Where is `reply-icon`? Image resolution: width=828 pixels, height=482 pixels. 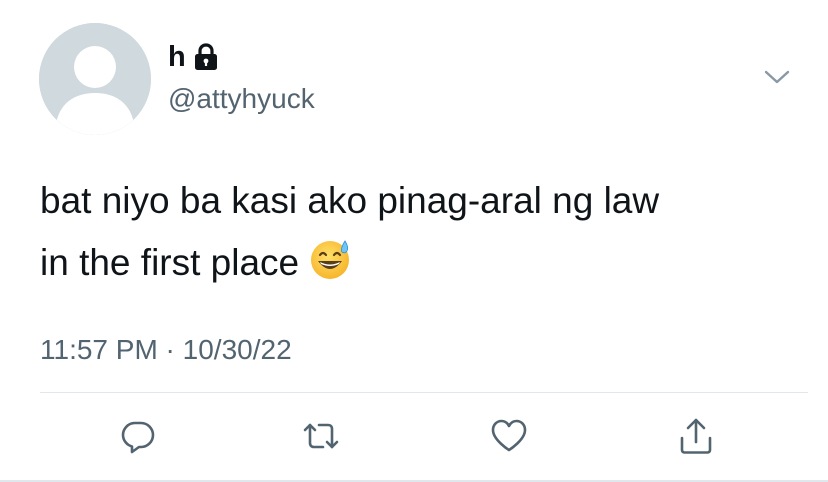
reply-icon is located at coordinates (138, 437).